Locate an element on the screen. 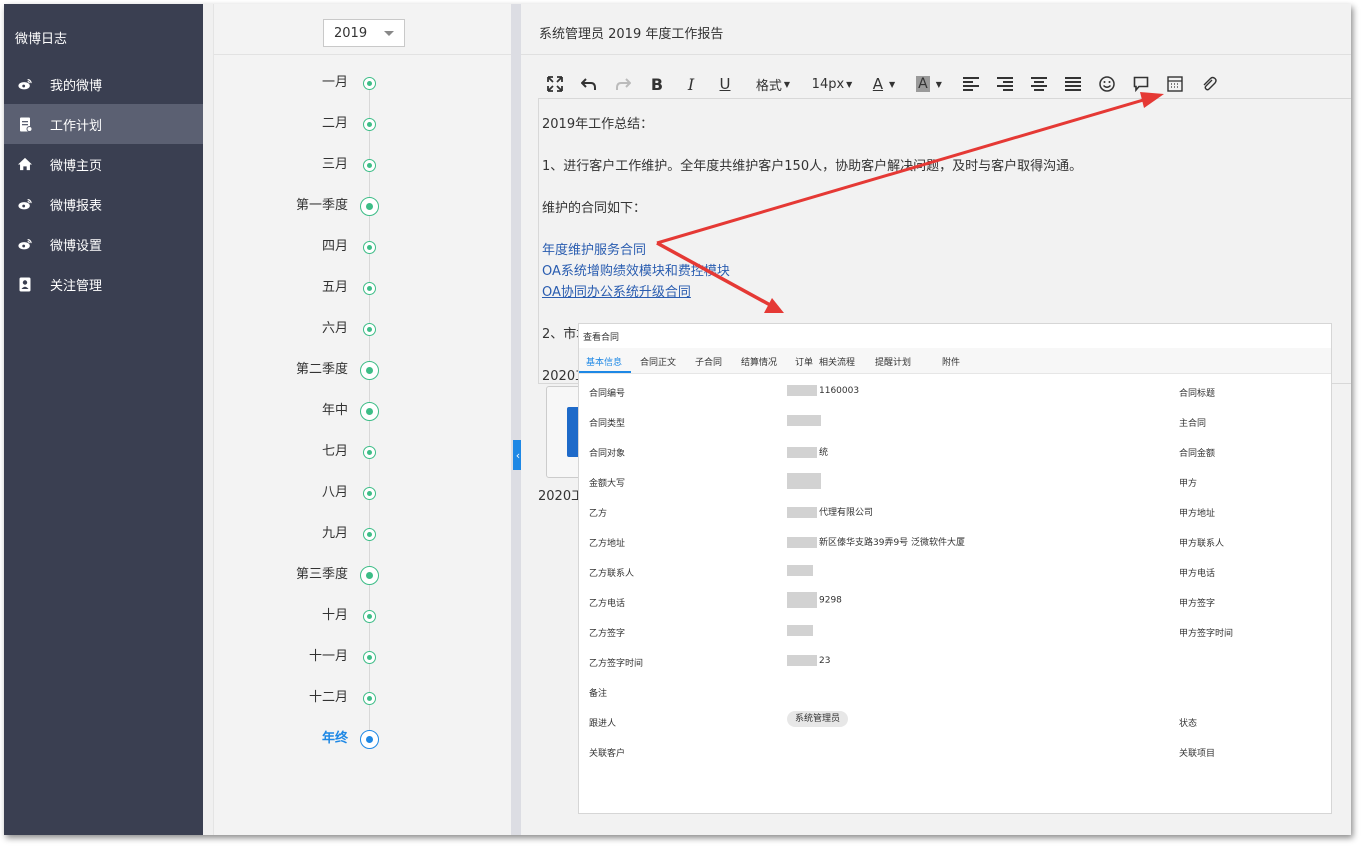  caret-down-icon: ▼ is located at coordinates (938, 84).